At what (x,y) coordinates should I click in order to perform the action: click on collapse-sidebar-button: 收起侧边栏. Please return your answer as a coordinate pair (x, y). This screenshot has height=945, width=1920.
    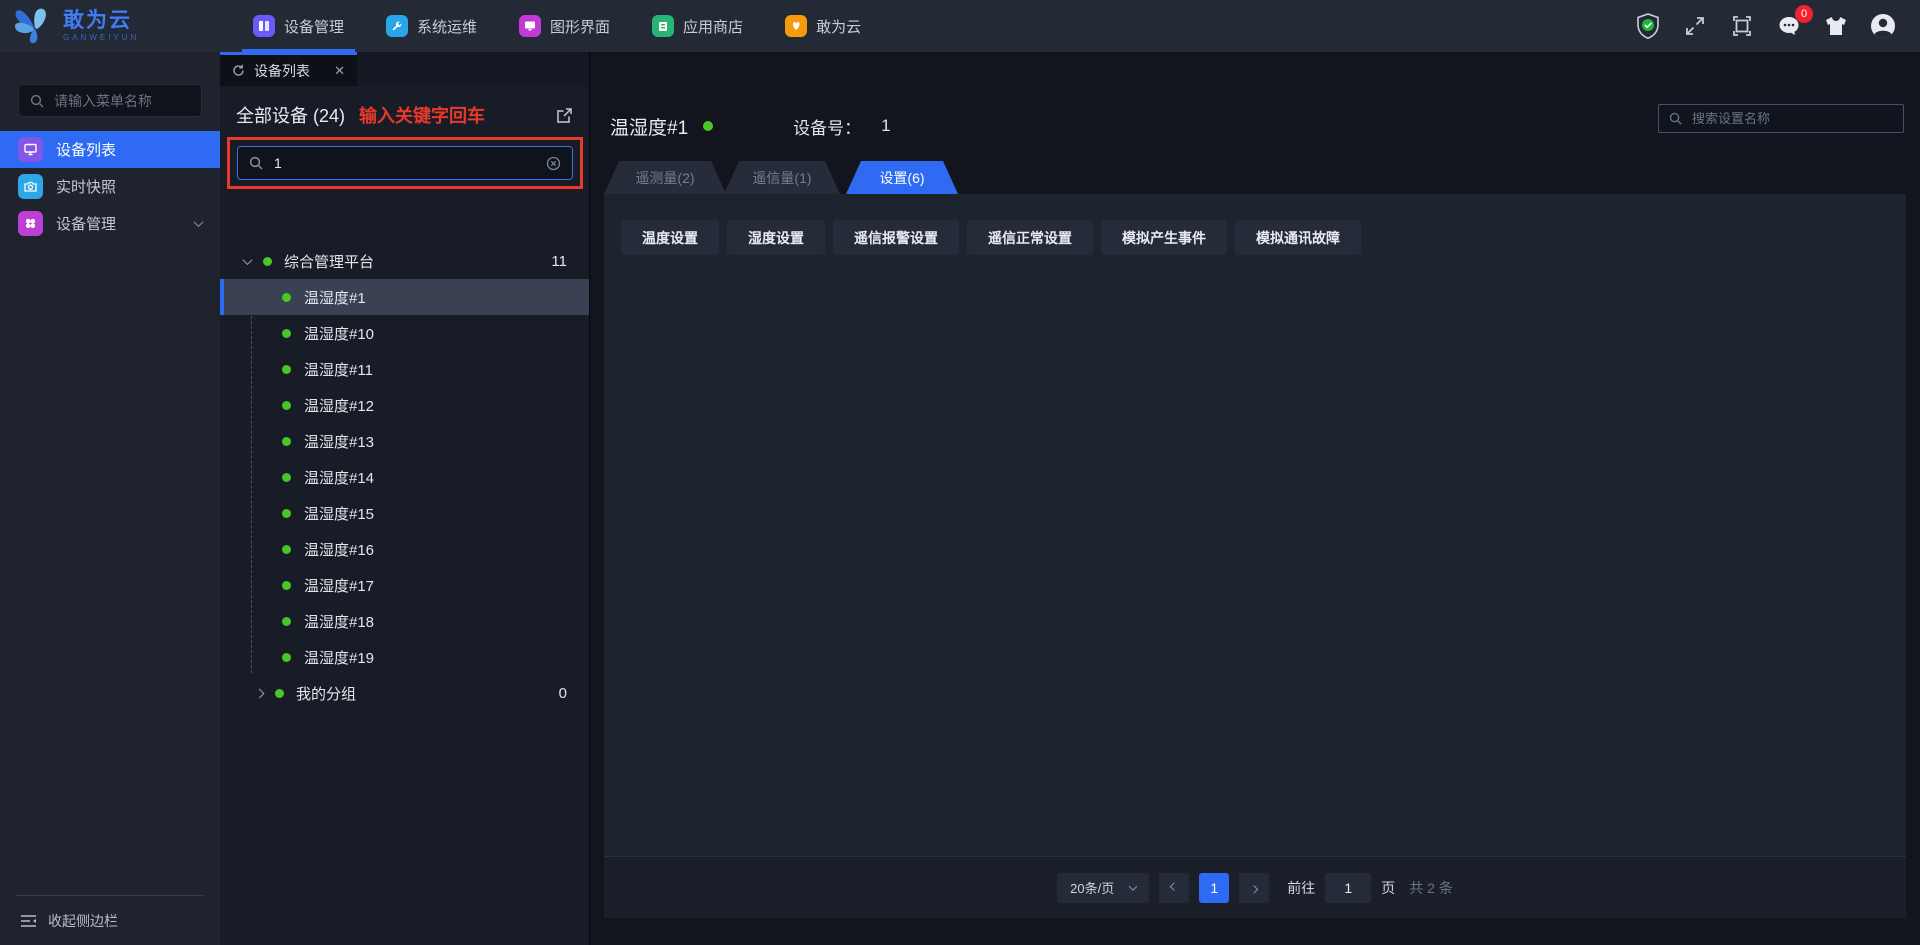
    Looking at the image, I should click on (110, 920).